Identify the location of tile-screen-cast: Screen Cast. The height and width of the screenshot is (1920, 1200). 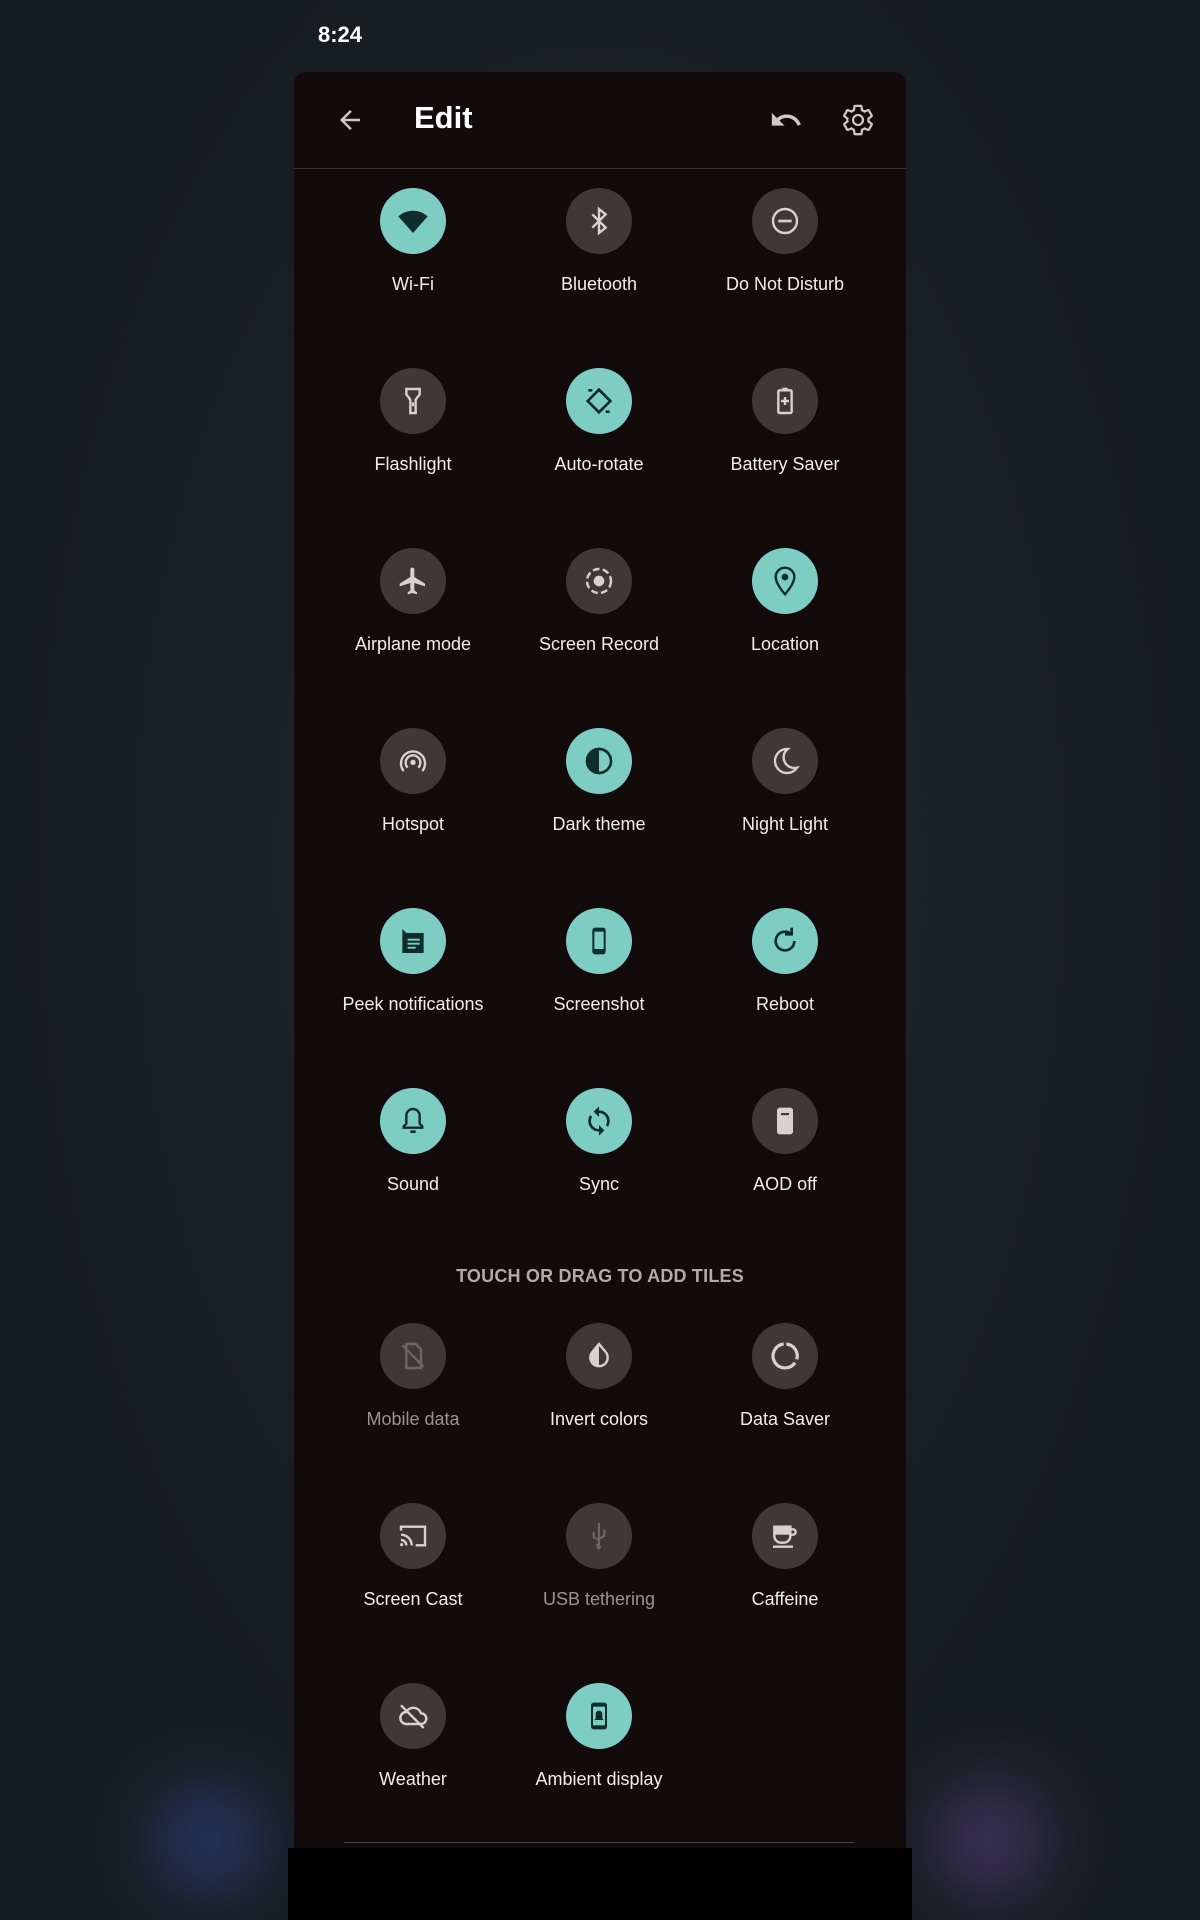
(413, 1578).